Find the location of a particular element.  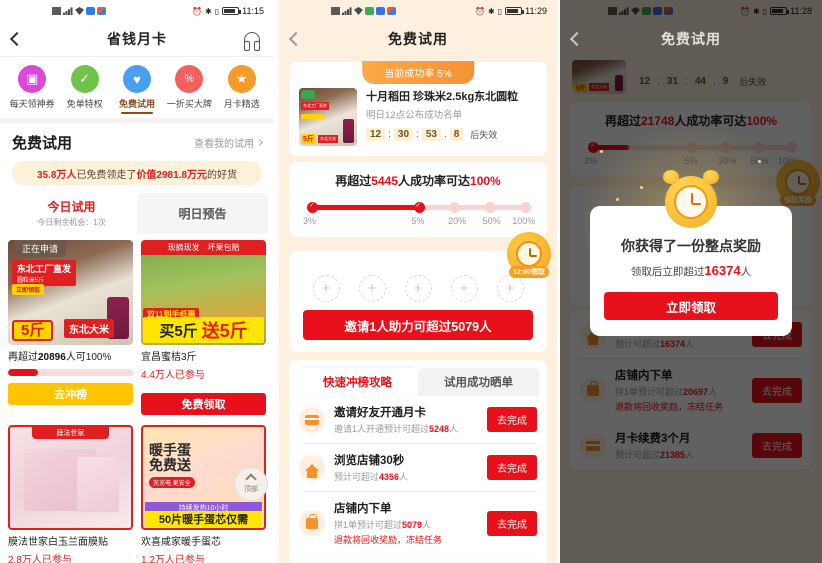

view-my-trials-label: 查看我的试用 is located at coordinates (224, 144).